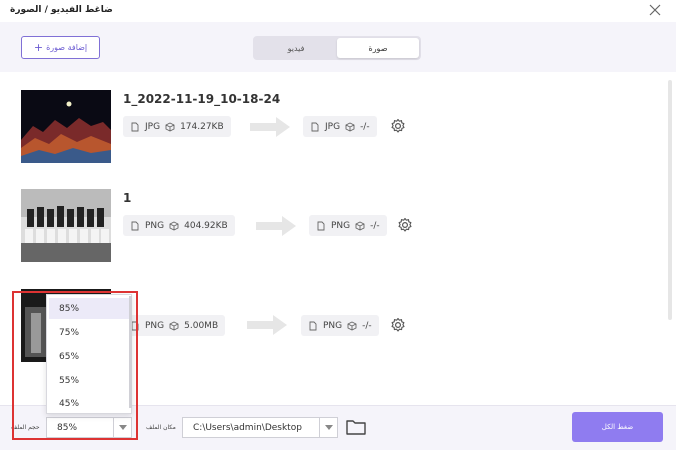  I want to click on quality-option: 55%, so click(90, 380).